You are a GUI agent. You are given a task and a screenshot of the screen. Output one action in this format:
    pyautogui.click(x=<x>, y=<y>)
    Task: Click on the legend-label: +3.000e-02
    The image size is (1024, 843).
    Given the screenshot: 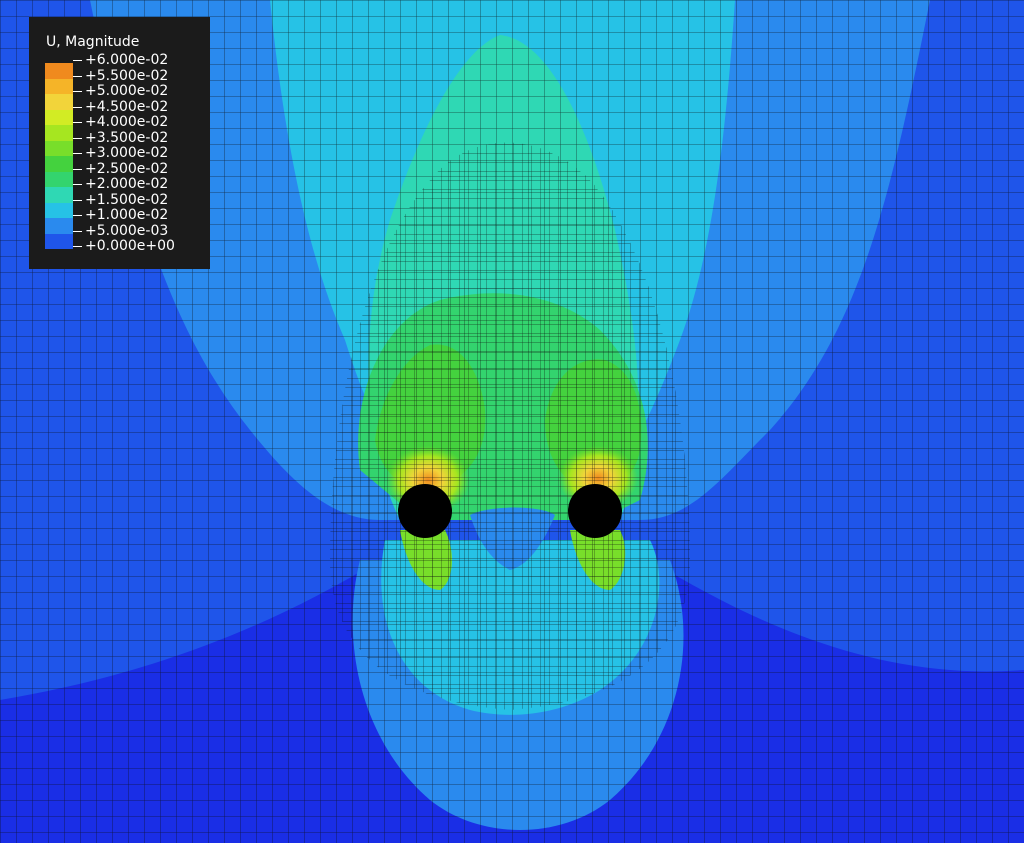 What is the action you would take?
    pyautogui.click(x=124, y=153)
    